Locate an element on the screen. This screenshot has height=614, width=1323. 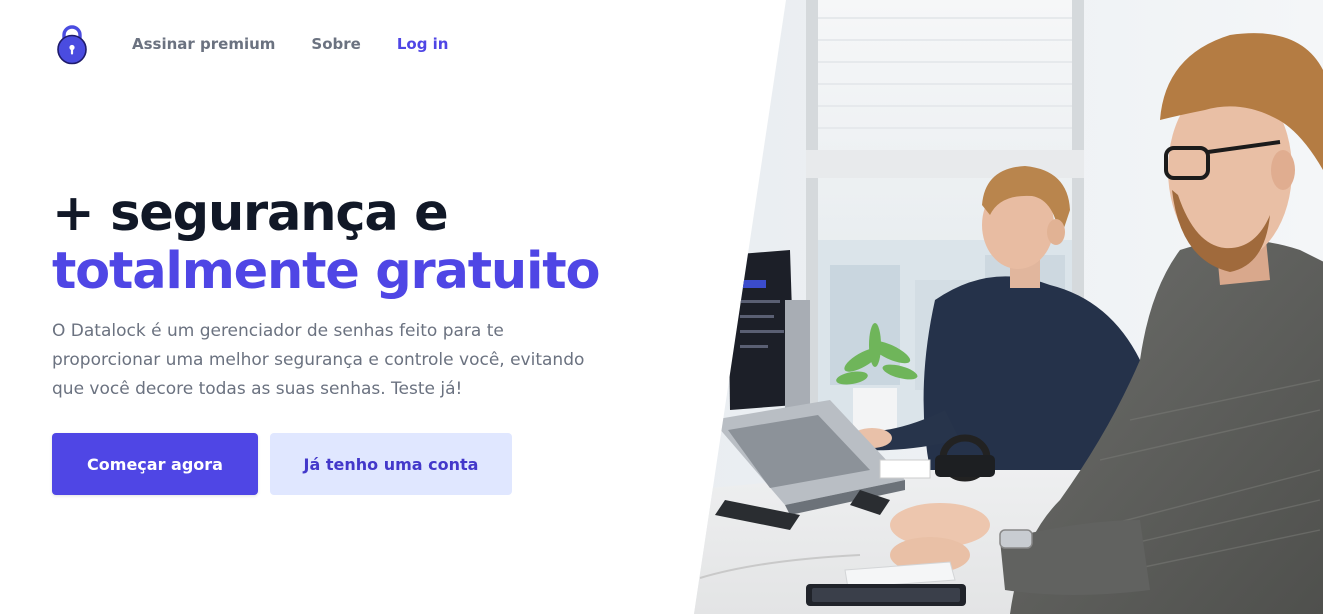
padlock-icon is located at coordinates (72, 44).